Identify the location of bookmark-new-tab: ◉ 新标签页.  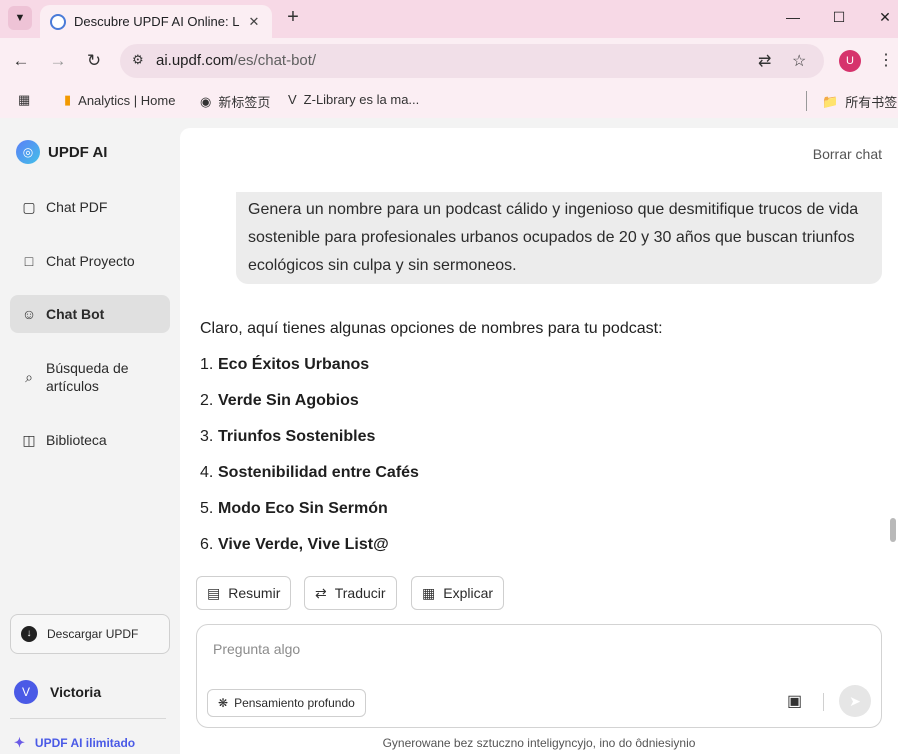
(235, 101).